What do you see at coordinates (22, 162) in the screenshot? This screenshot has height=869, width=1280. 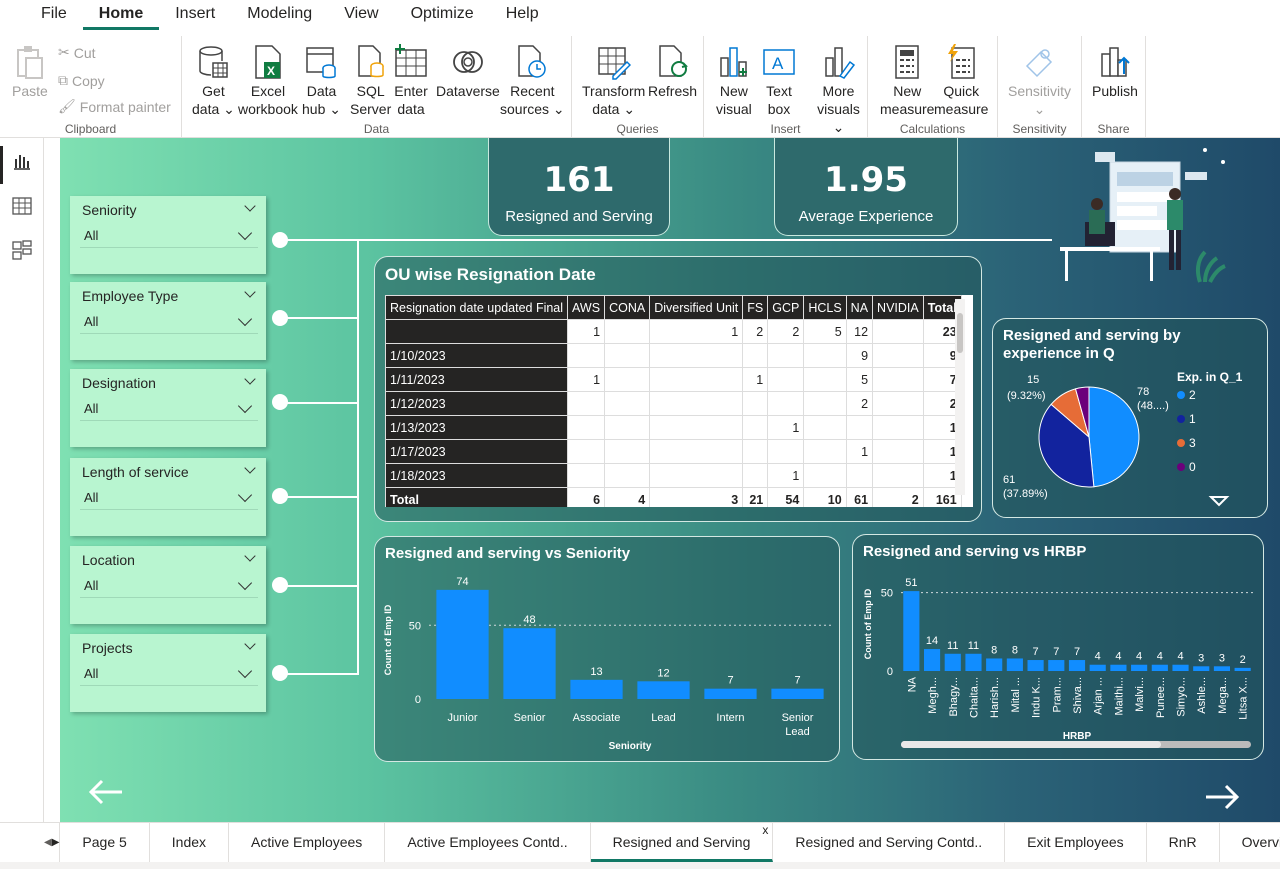 I see `report-view-icon` at bounding box center [22, 162].